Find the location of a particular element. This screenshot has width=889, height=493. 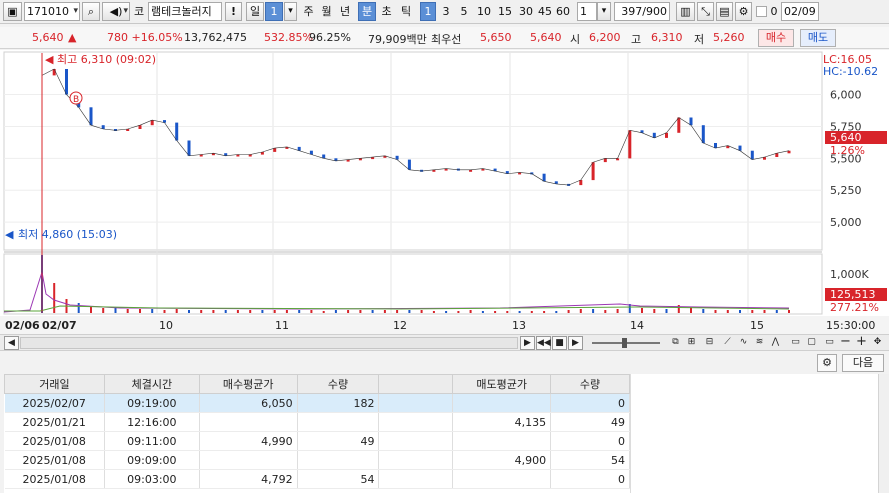

sell-button: 매도 is located at coordinates (818, 38).